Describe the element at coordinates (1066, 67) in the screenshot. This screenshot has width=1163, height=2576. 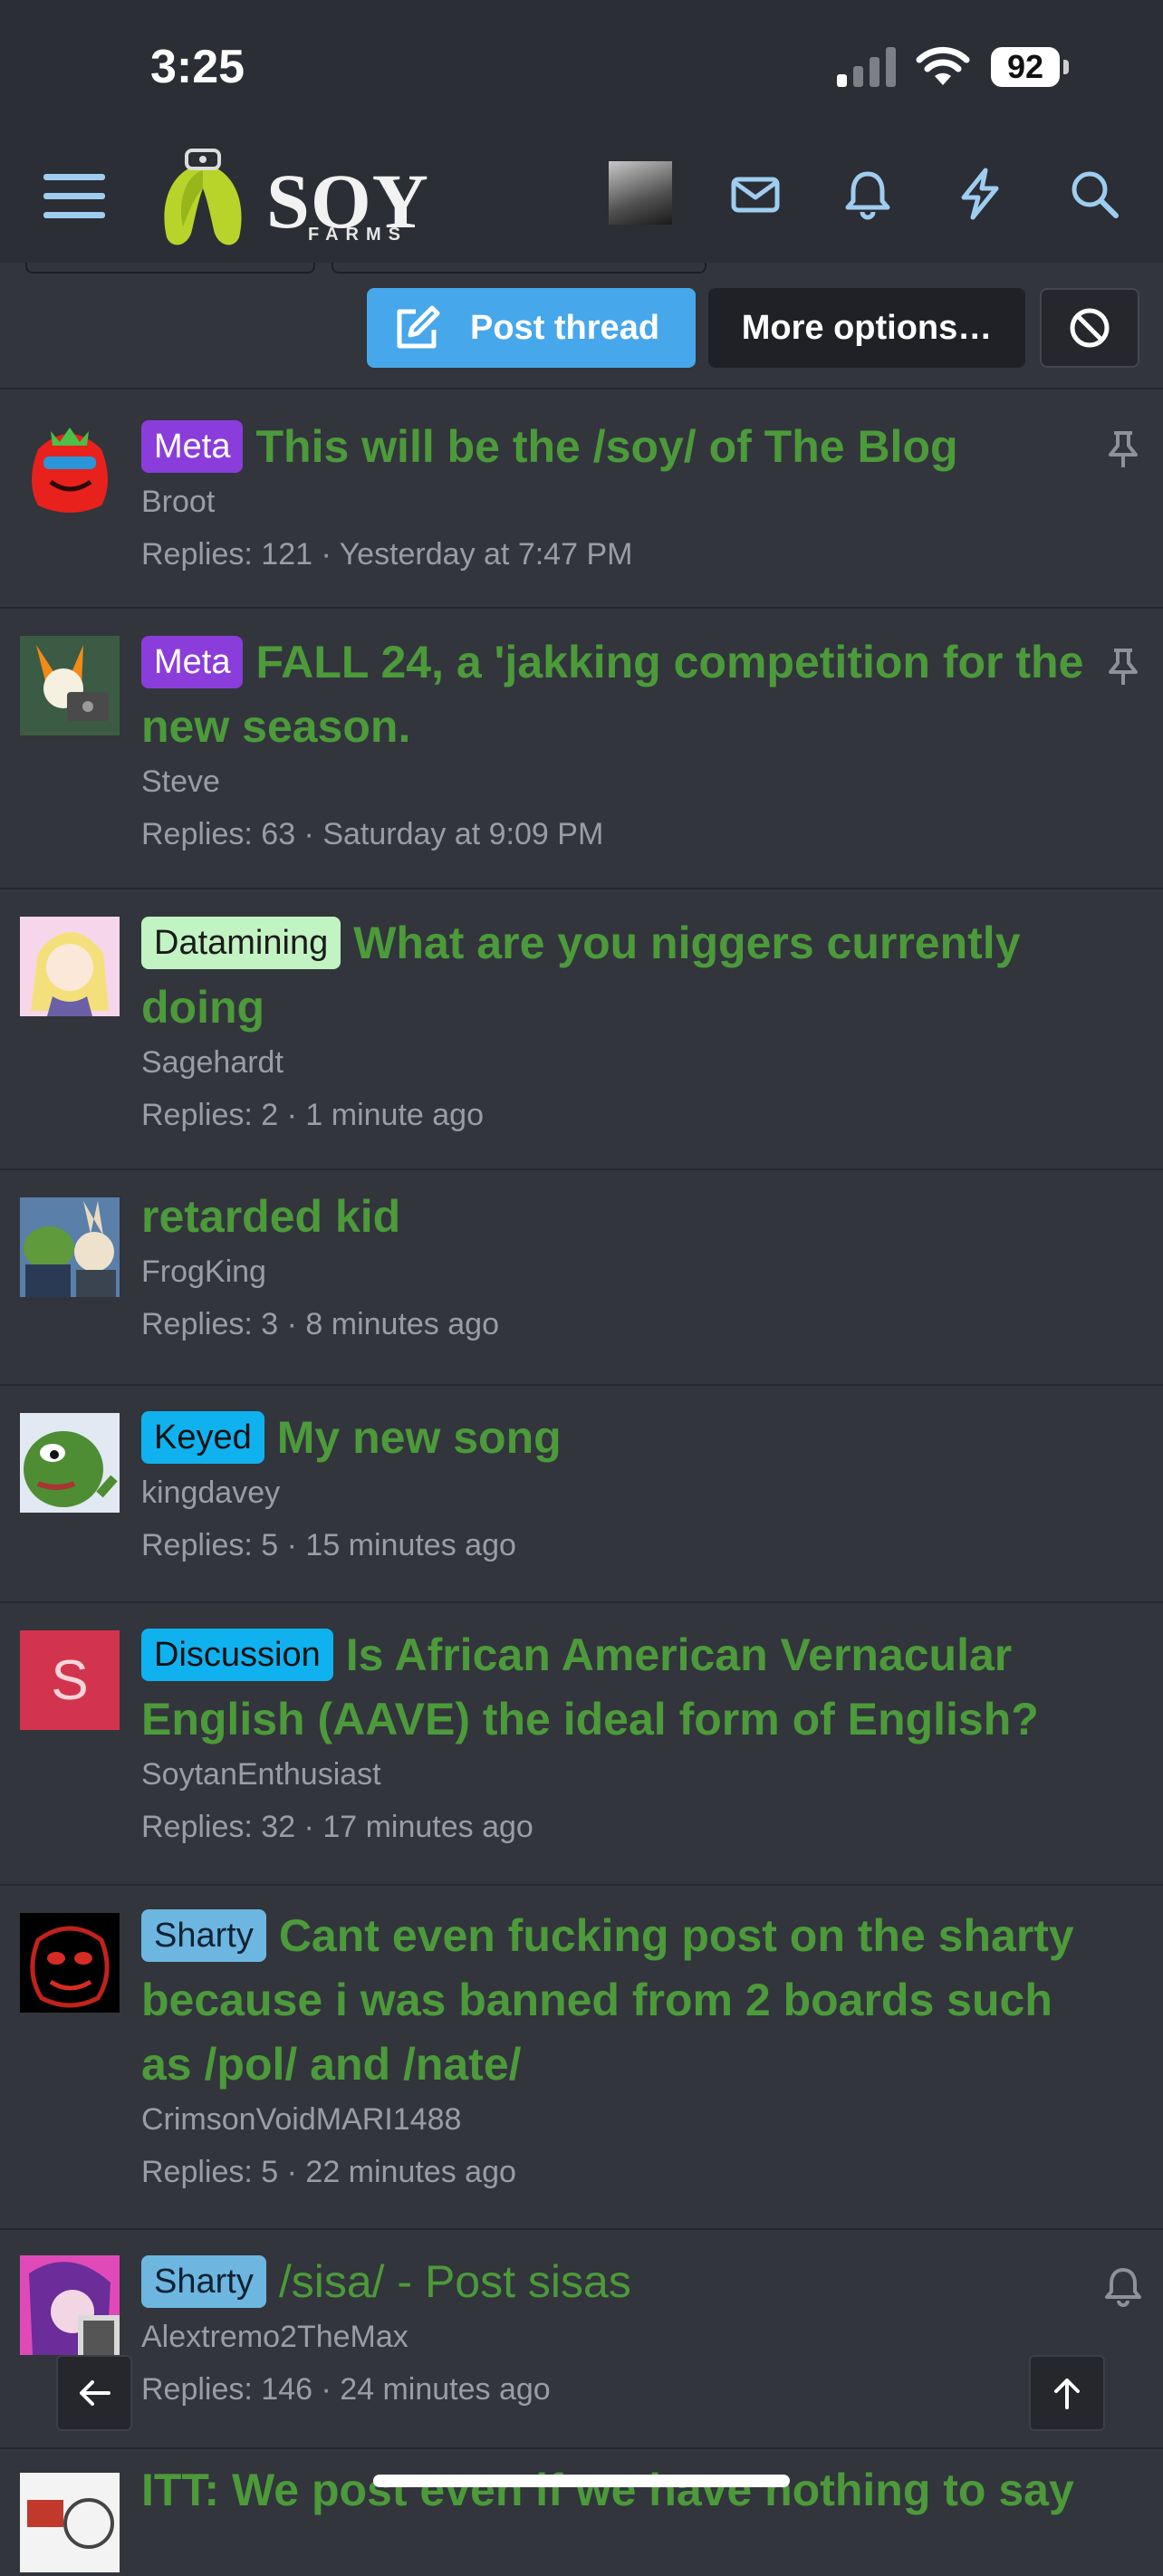
I see `battery-nub` at that location.